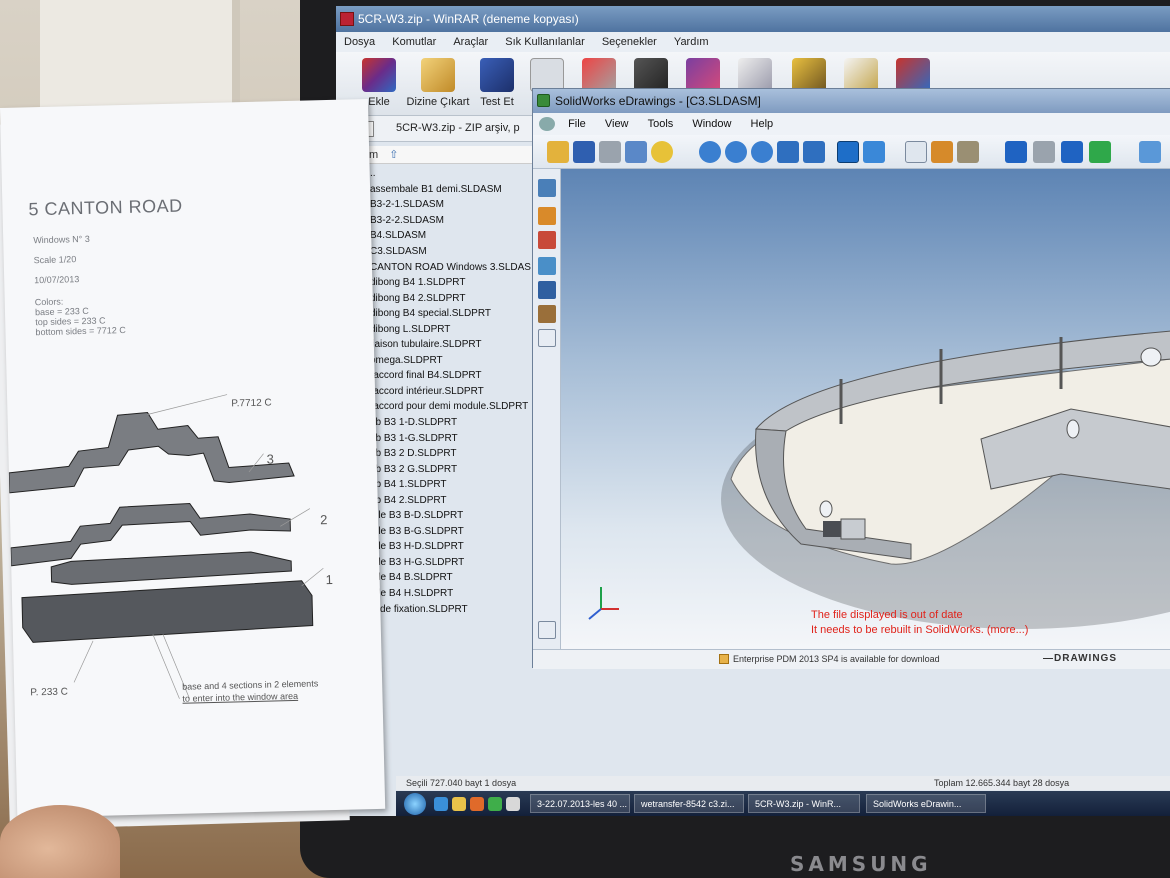 The width and height of the screenshot is (1170, 878). I want to click on sheets-tab-icon, so click(547, 290).